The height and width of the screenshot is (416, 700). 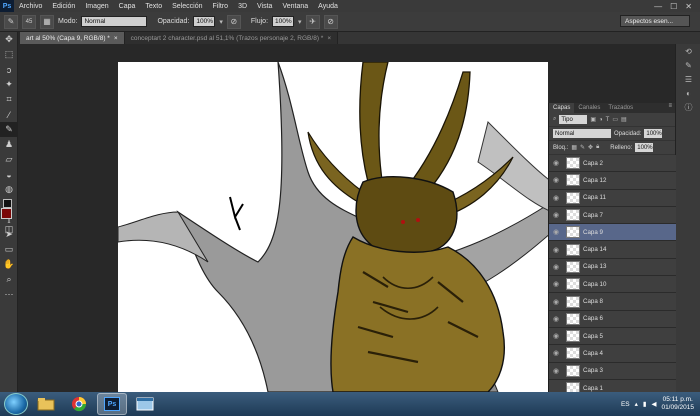 What do you see at coordinates (9, 129) in the screenshot?
I see `brush-tool-icon: ✎` at bounding box center [9, 129].